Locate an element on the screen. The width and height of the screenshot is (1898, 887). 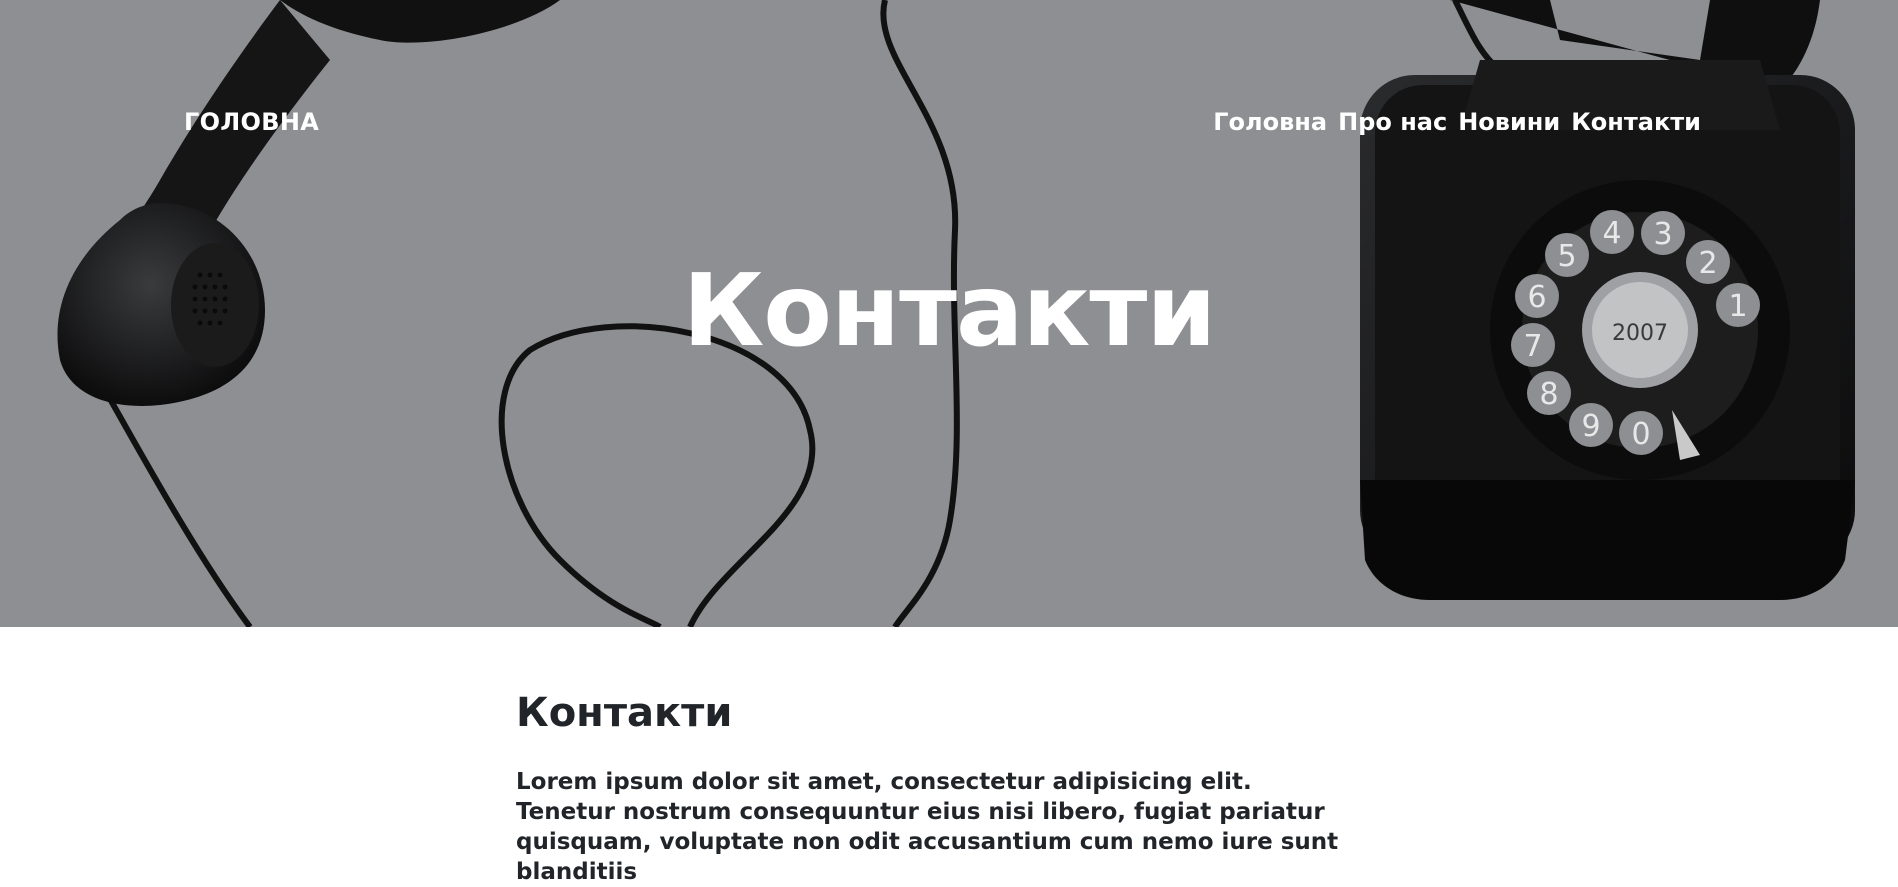
svg-text: 4 is located at coordinates (1611, 233).